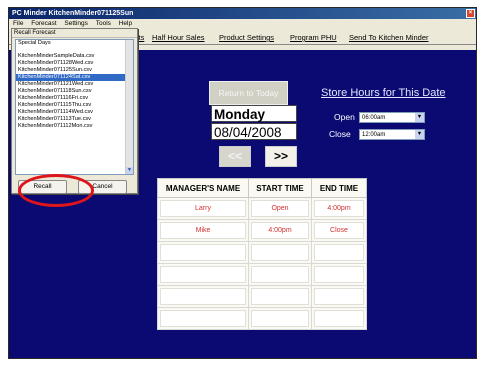 Image resolution: width=485 pixels, height=365 pixels. Describe the element at coordinates (74, 56) in the screenshot. I see `list-item: KitchenMinderSampleData.csv` at that location.